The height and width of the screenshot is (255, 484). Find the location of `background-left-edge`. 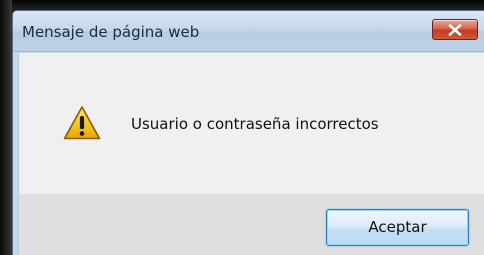

background-left-edge is located at coordinates (6, 127).